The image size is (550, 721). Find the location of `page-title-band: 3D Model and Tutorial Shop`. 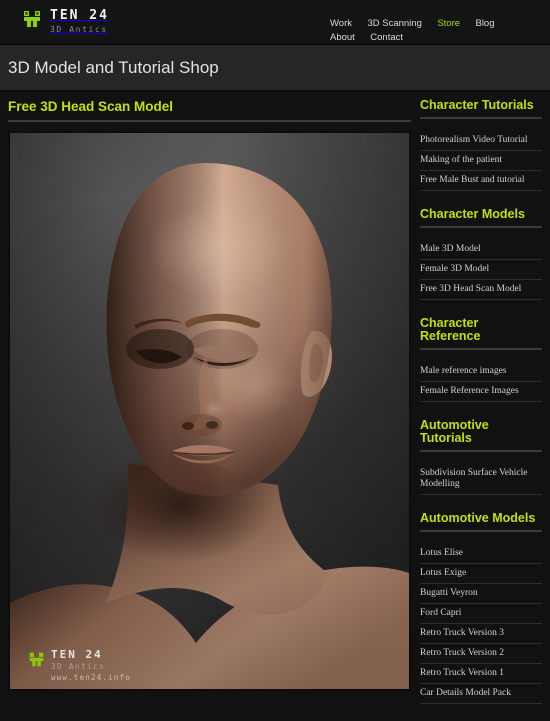

page-title-band: 3D Model and Tutorial Shop is located at coordinates (275, 68).